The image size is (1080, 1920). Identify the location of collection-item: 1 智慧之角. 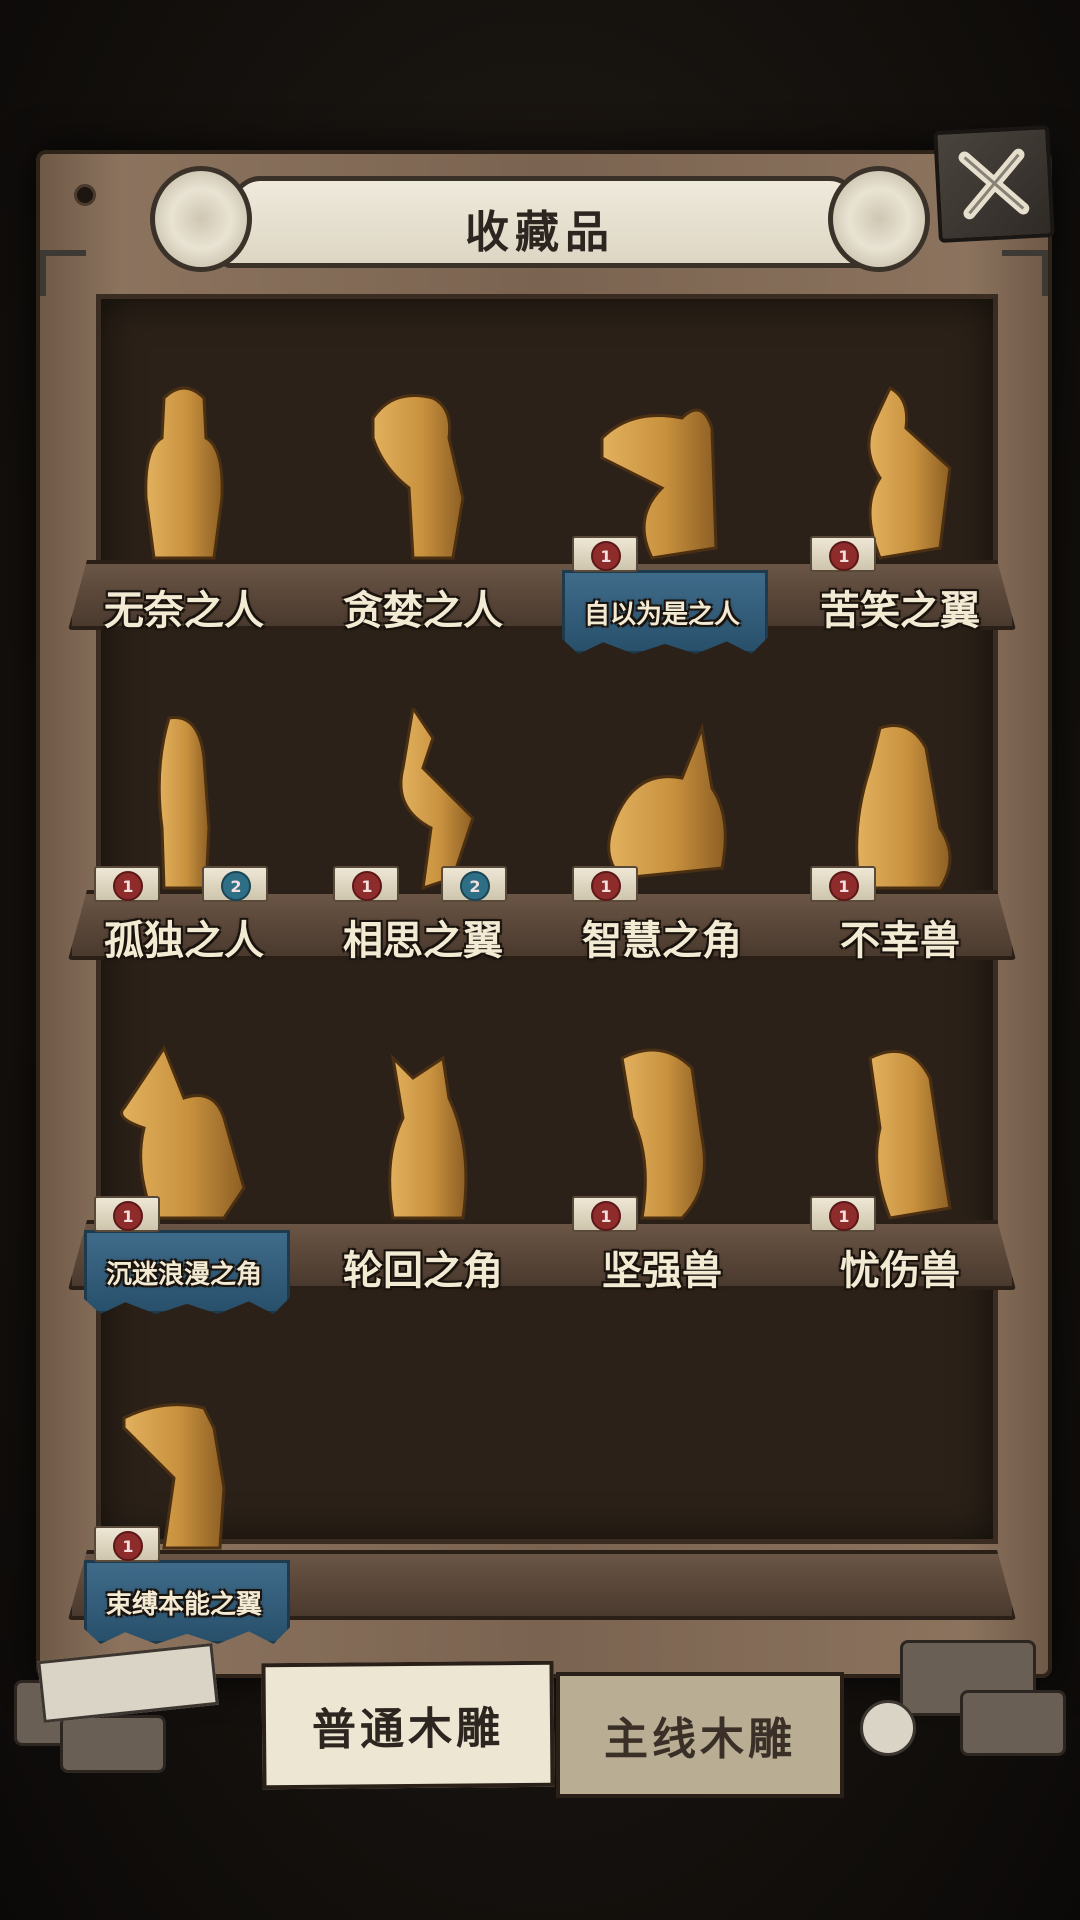
(662, 848).